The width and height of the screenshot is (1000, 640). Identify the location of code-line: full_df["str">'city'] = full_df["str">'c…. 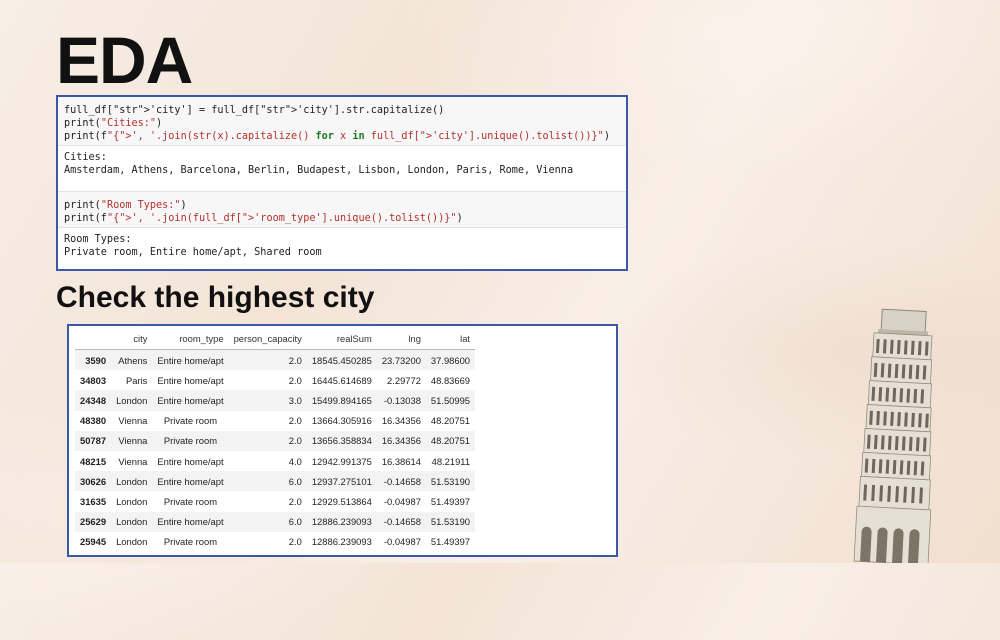
(254, 110).